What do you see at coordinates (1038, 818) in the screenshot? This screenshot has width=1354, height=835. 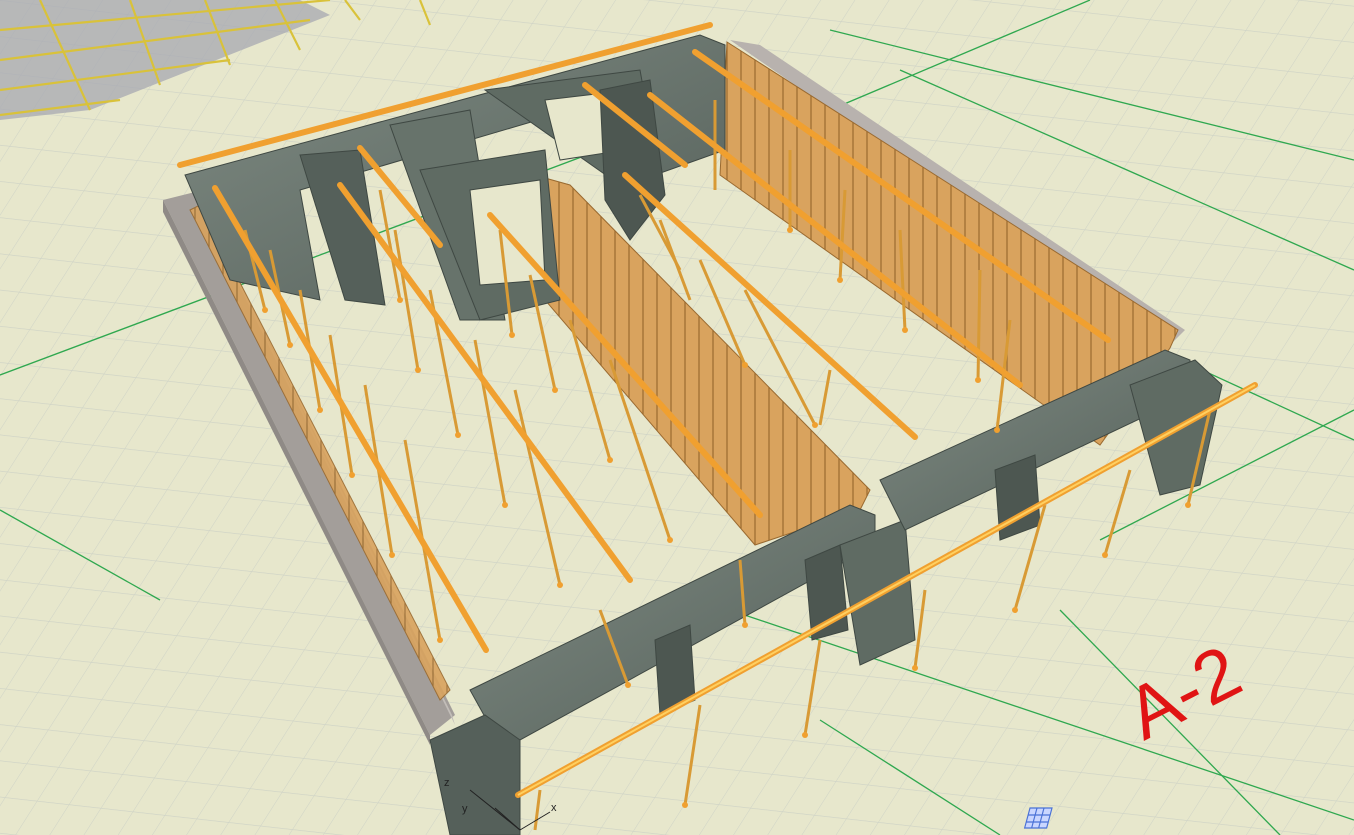 I see `grid-snap-icon` at bounding box center [1038, 818].